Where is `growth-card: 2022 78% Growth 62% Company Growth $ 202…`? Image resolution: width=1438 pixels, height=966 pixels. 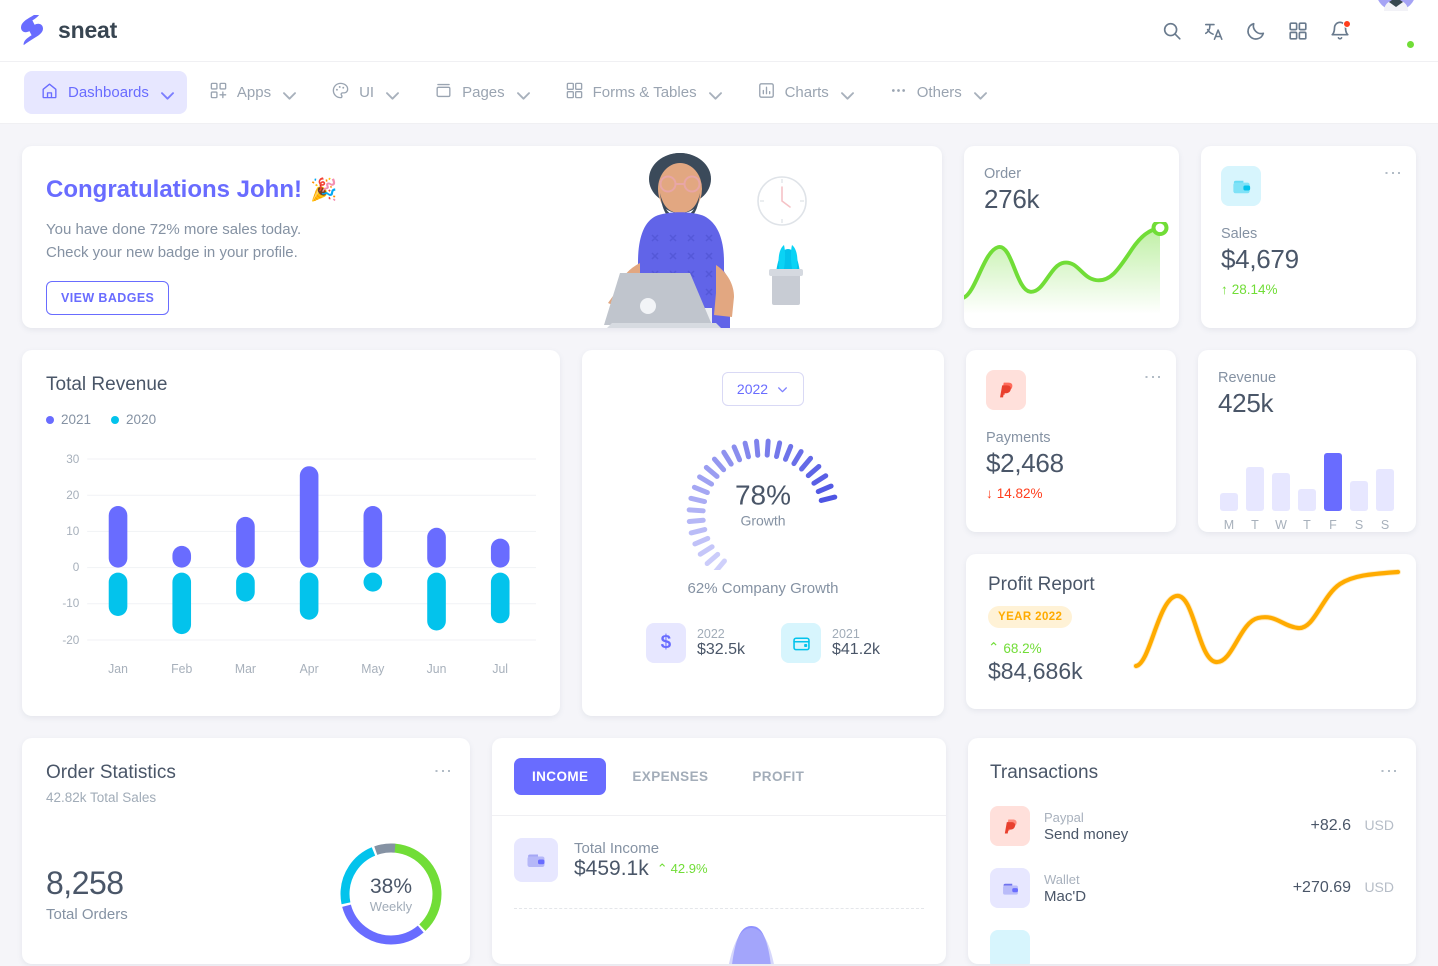 growth-card: 2022 78% Growth 62% Company Growth $ 202… is located at coordinates (763, 533).